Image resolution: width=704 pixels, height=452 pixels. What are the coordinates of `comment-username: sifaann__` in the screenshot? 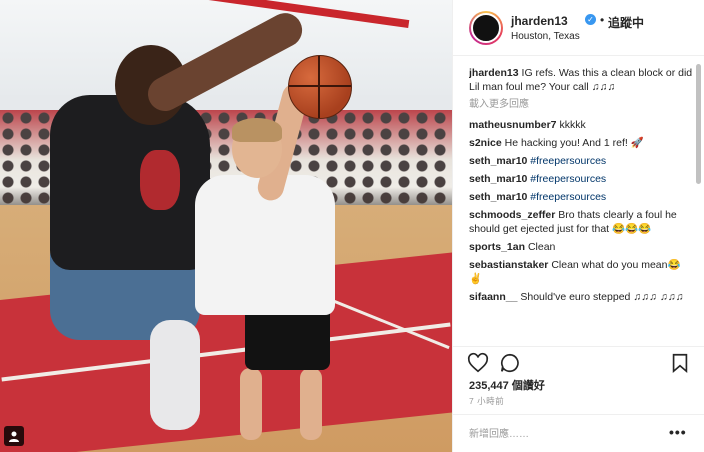 It's located at (493, 297).